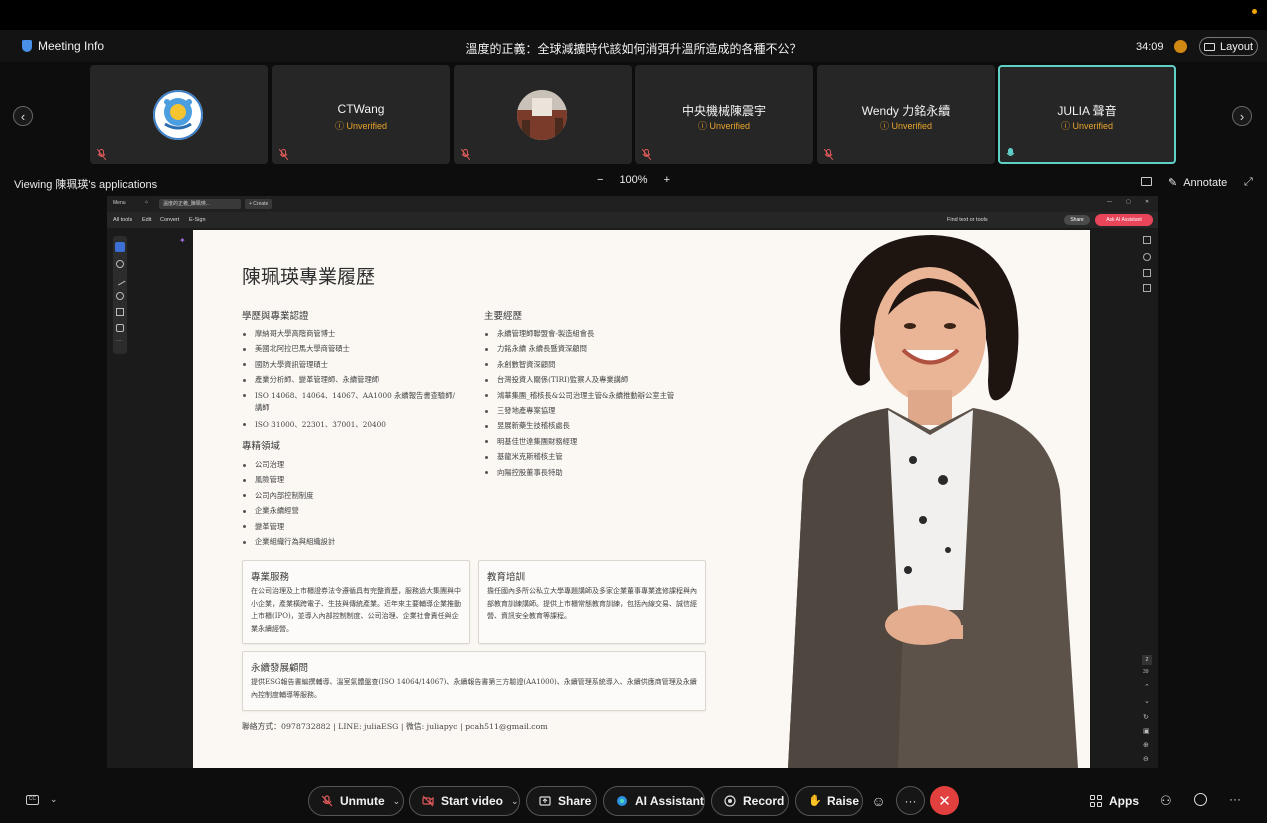 This screenshot has height=823, width=1267. Describe the element at coordinates (1146, 759) in the screenshot. I see `zoom-out-icon: ⊖` at that location.